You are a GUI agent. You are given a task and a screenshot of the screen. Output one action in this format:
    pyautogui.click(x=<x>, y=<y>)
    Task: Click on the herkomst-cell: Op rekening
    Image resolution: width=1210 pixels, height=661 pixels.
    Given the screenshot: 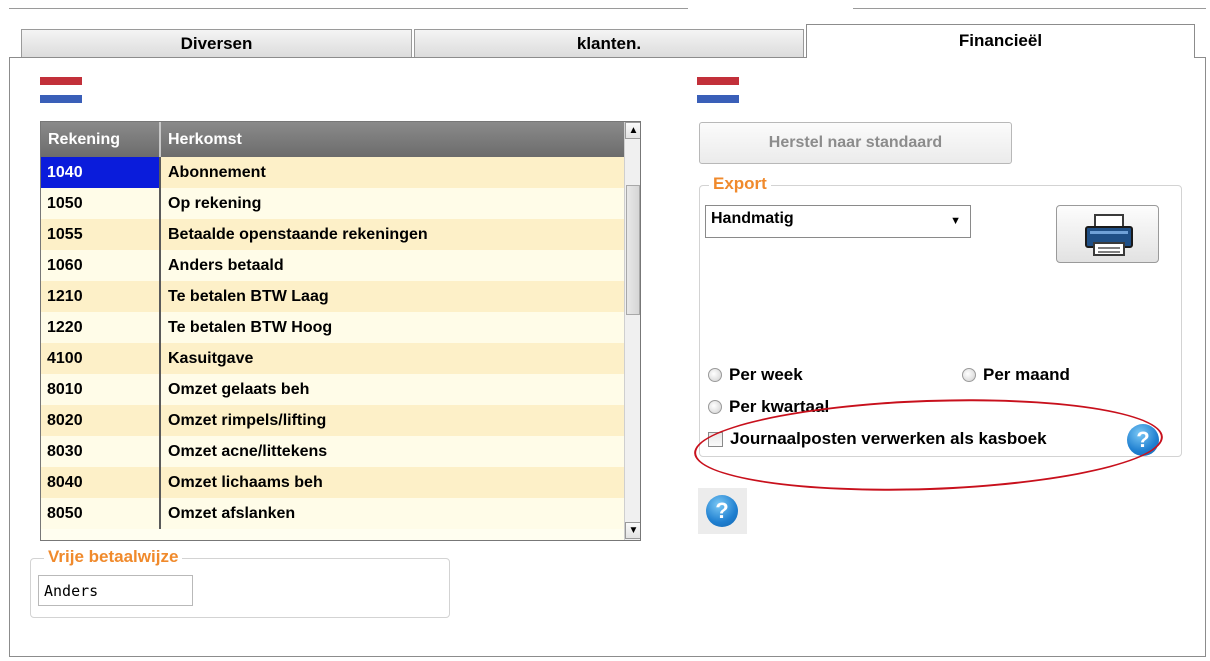 What is the action you would take?
    pyautogui.click(x=392, y=203)
    